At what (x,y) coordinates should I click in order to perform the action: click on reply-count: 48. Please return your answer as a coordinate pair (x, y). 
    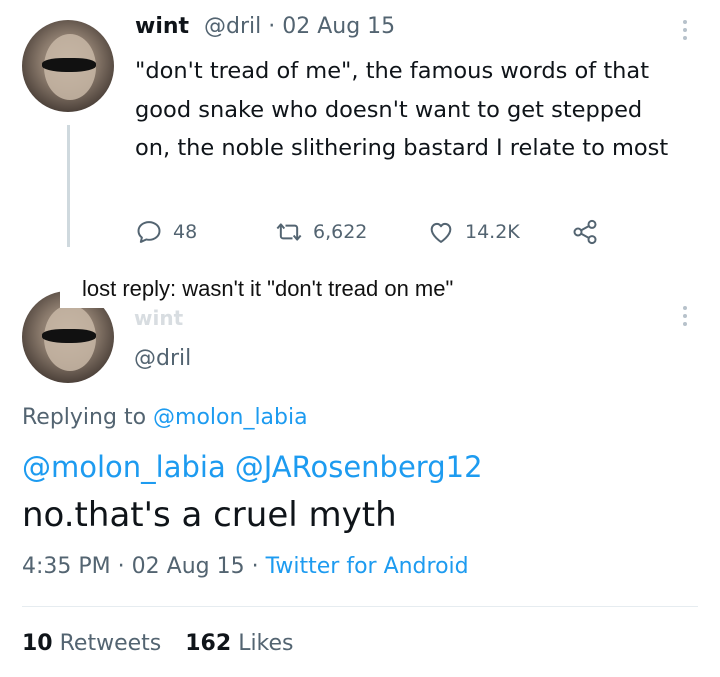
    Looking at the image, I should click on (185, 232).